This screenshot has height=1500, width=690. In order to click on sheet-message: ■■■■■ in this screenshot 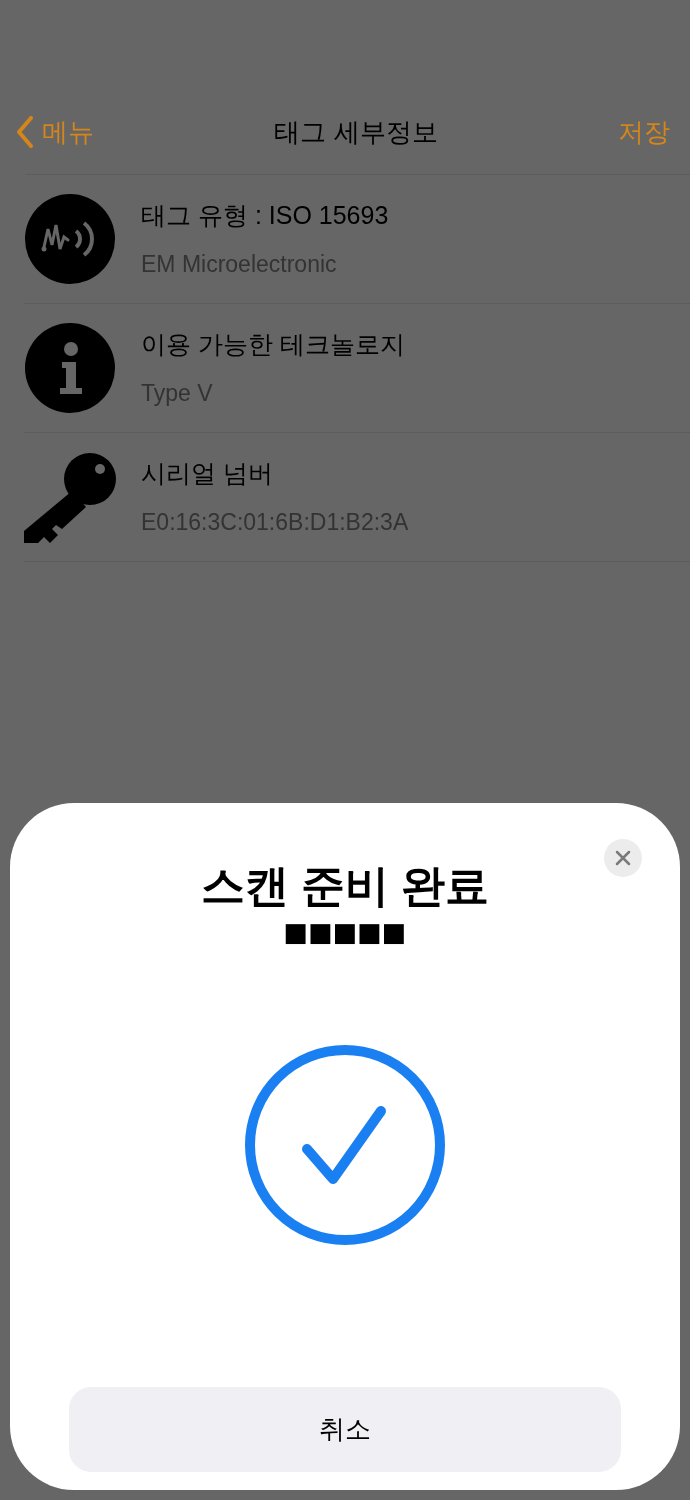, I will do `click(345, 932)`.